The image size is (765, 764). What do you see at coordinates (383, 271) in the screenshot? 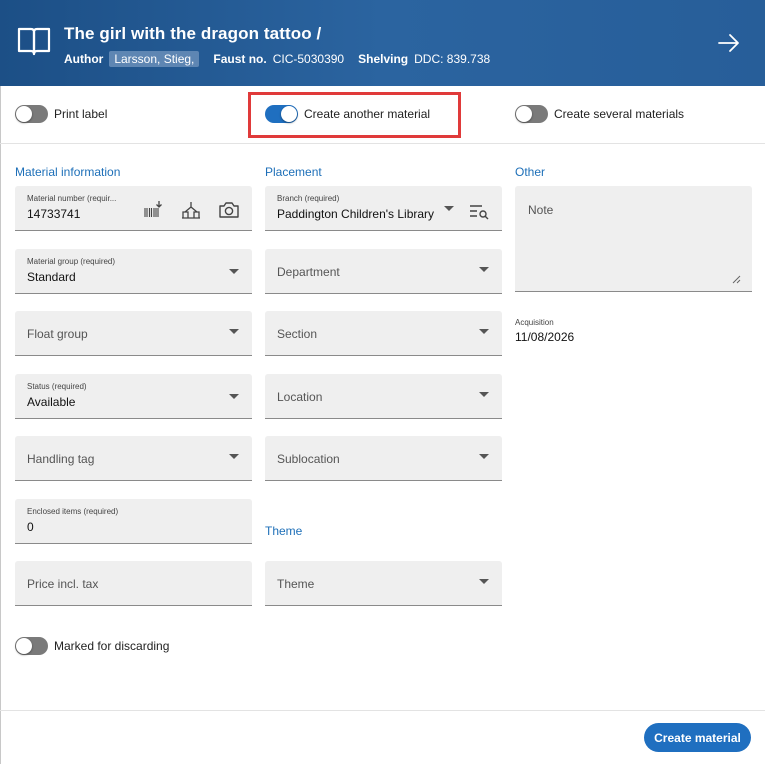
I see `department-select: Department` at bounding box center [383, 271].